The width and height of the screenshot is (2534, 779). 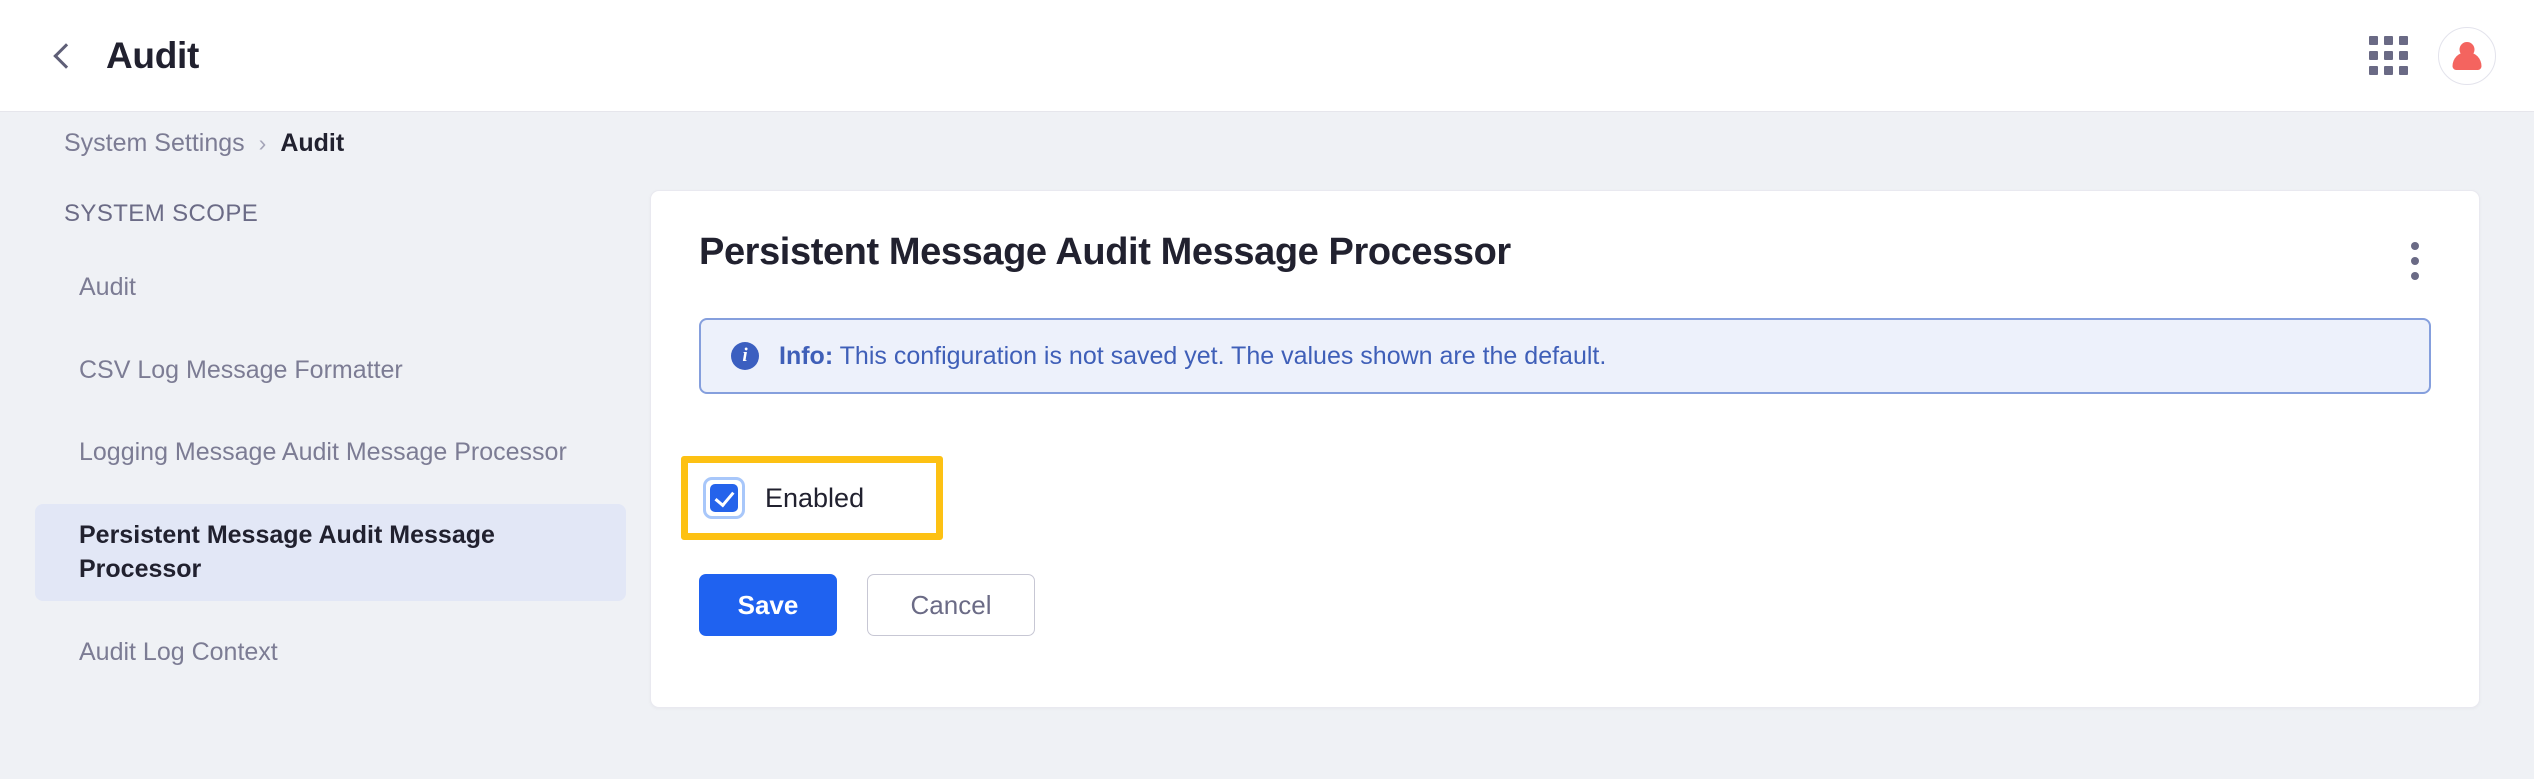 I want to click on chevron-left-icon, so click(x=66, y=55).